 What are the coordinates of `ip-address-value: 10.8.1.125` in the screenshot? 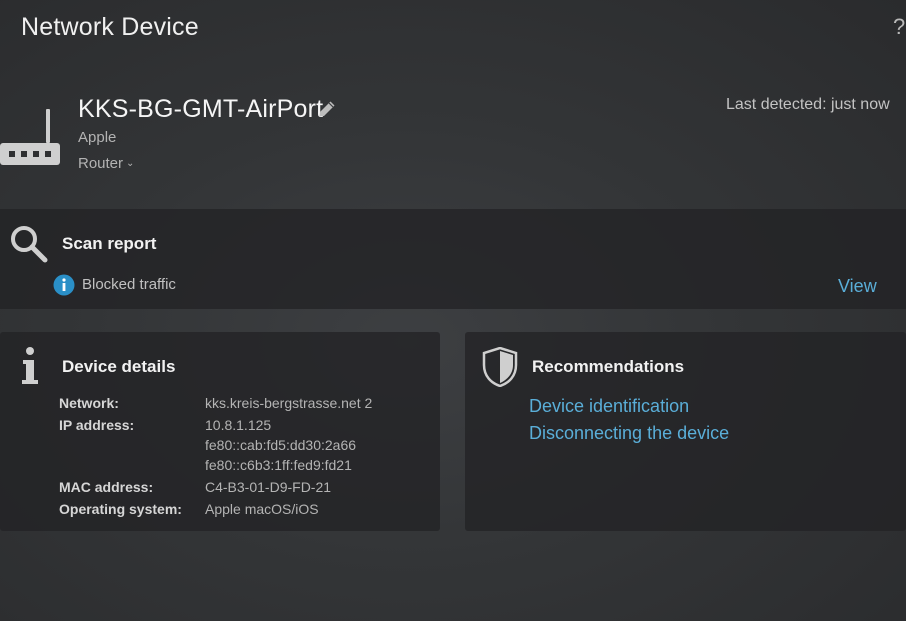 It's located at (238, 425).